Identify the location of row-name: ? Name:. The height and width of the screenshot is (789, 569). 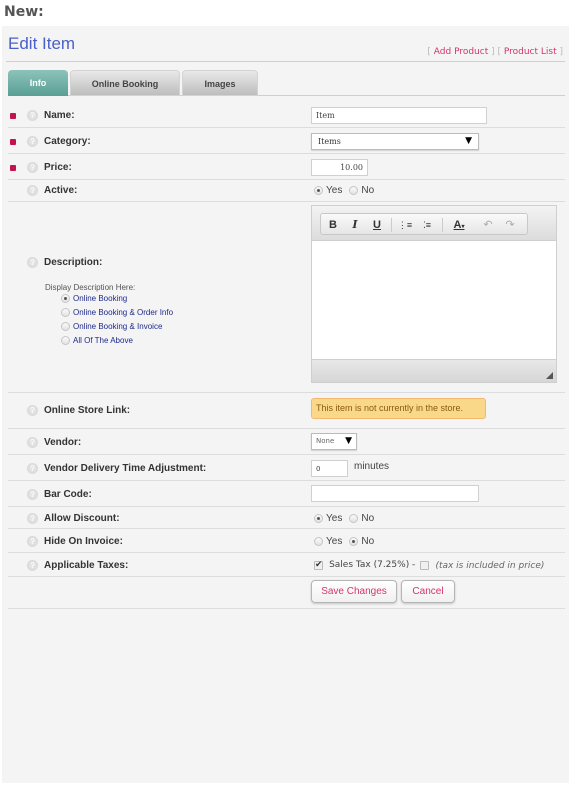
(286, 115).